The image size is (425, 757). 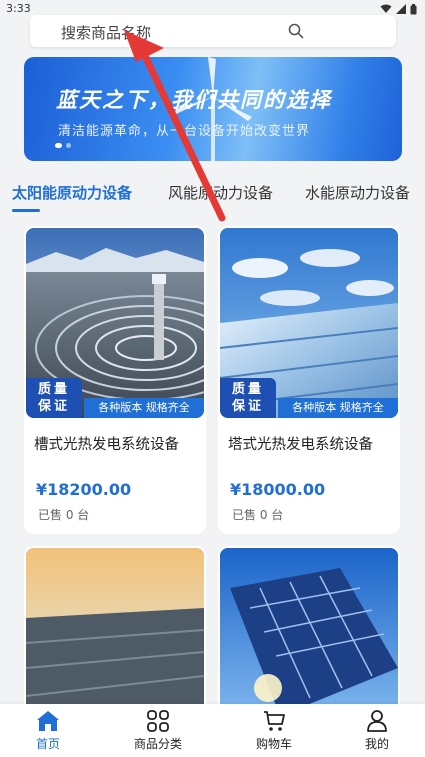 I want to click on nav-cart: 购物车, so click(x=274, y=731).